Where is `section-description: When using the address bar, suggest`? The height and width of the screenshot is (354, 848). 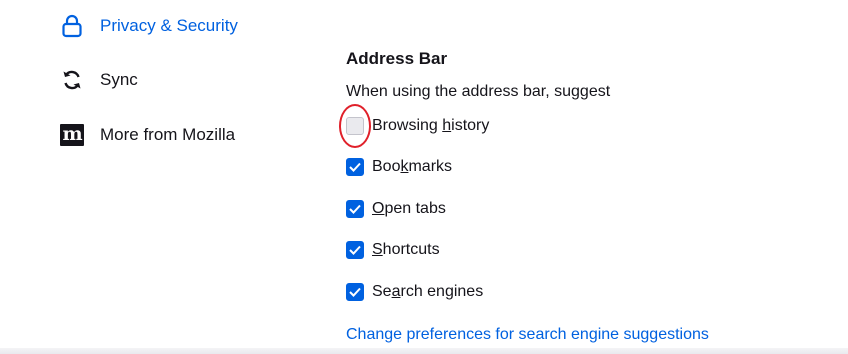 section-description: When using the address bar, suggest is located at coordinates (478, 91).